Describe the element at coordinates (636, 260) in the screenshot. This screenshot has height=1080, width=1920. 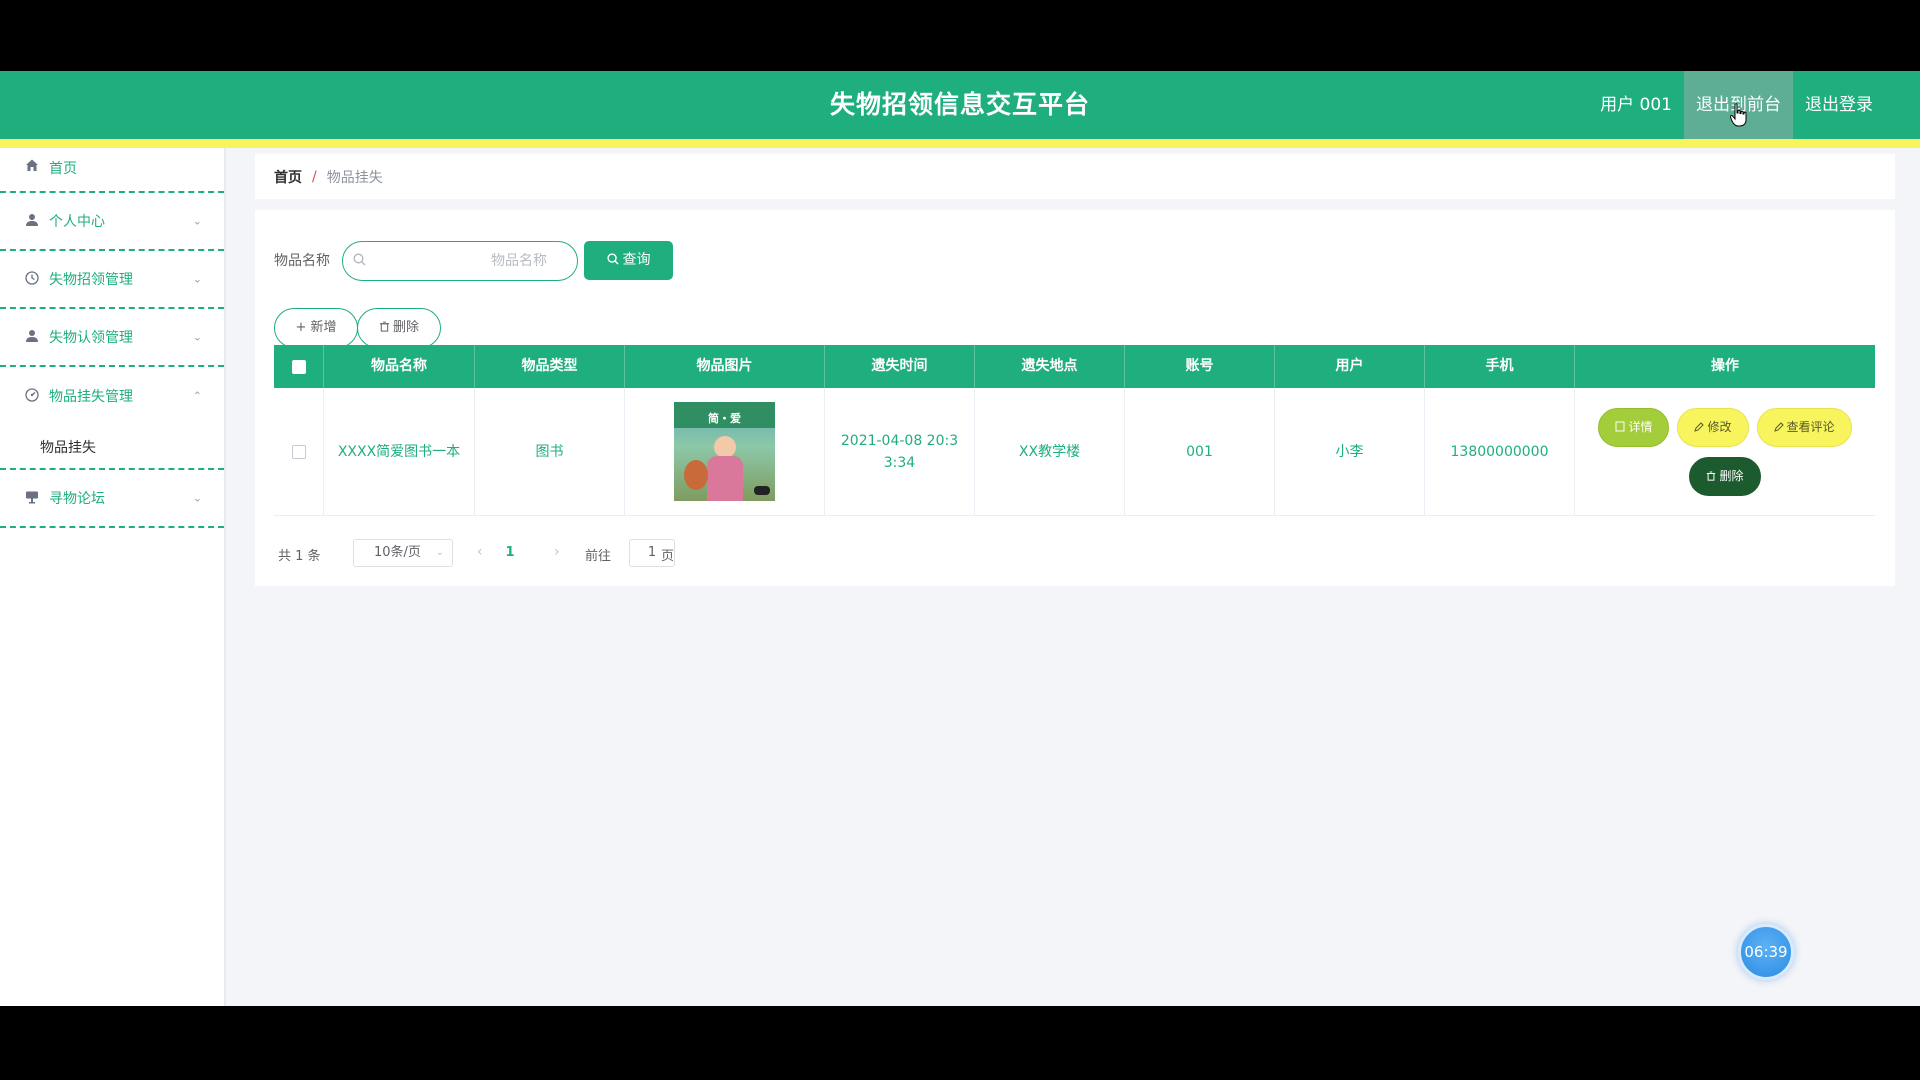
I see `query-button-label: 查询` at that location.